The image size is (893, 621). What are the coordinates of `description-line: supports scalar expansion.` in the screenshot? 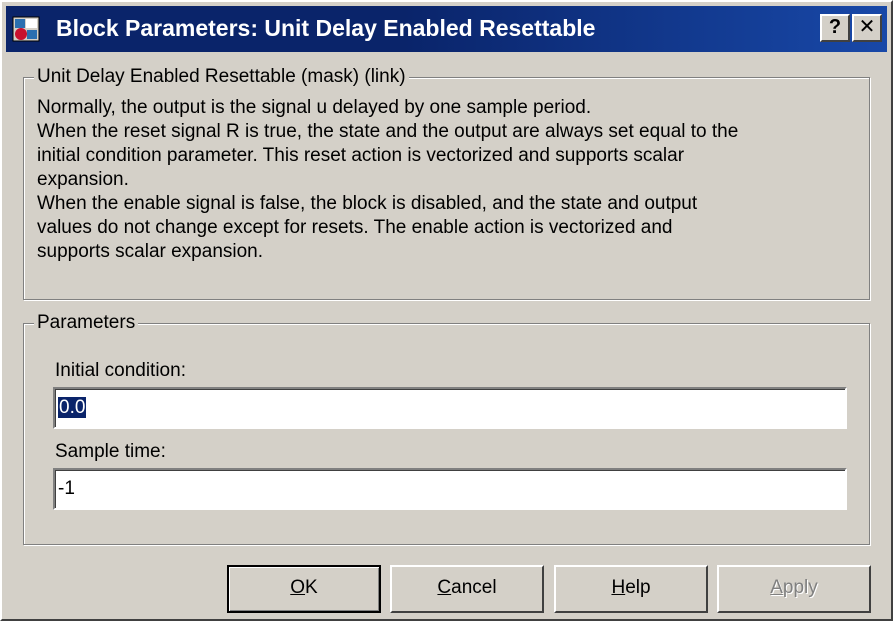 It's located at (150, 251).